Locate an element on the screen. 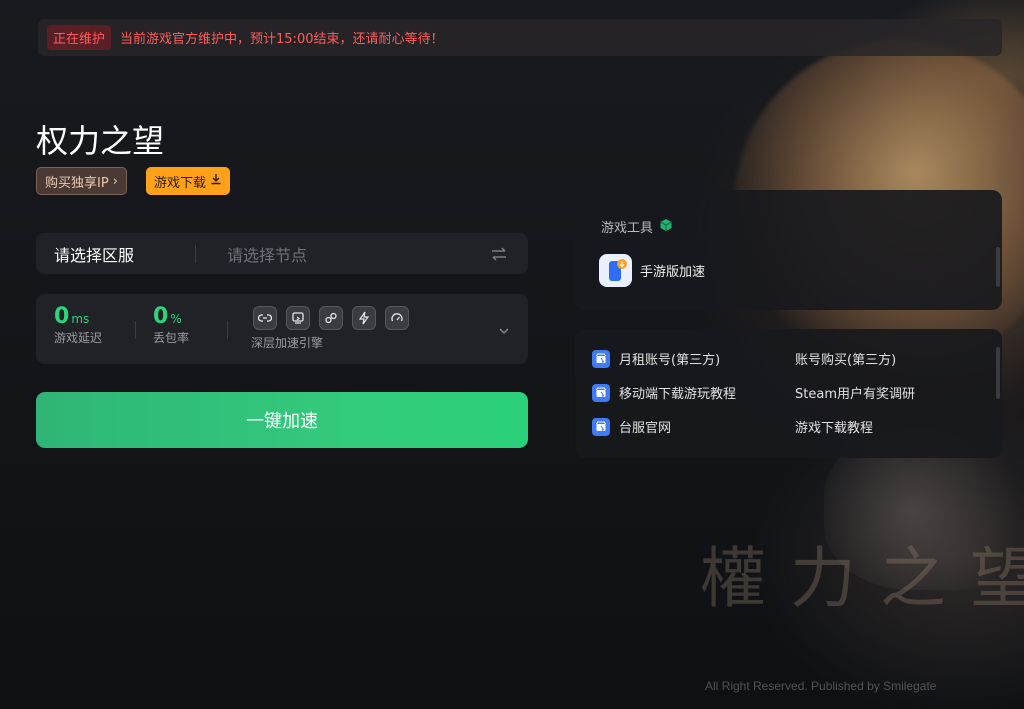  game-title: 权力之望 is located at coordinates (100, 141).